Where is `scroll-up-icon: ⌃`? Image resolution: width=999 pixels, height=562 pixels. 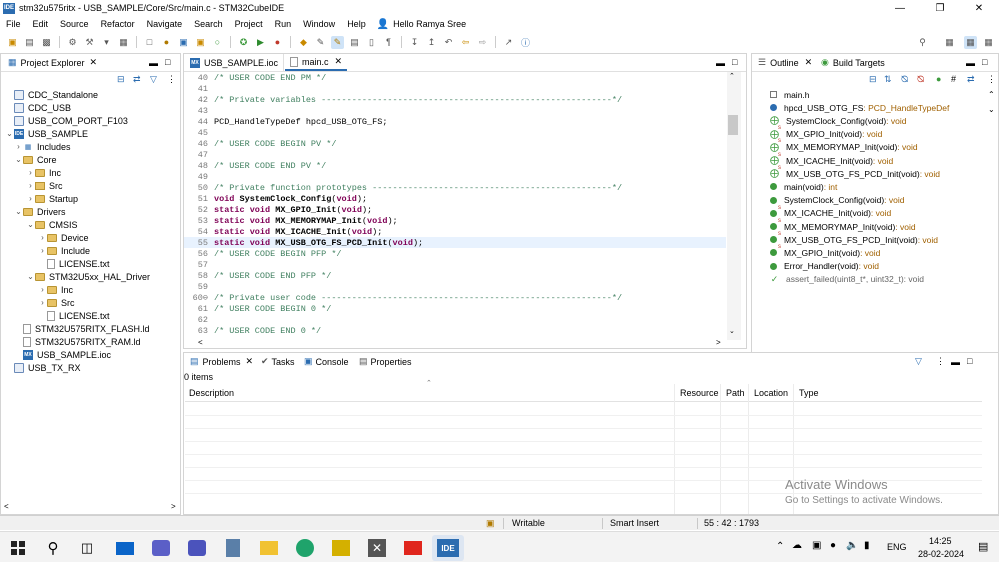
scroll-up-icon: ⌃ is located at coordinates (993, 96).